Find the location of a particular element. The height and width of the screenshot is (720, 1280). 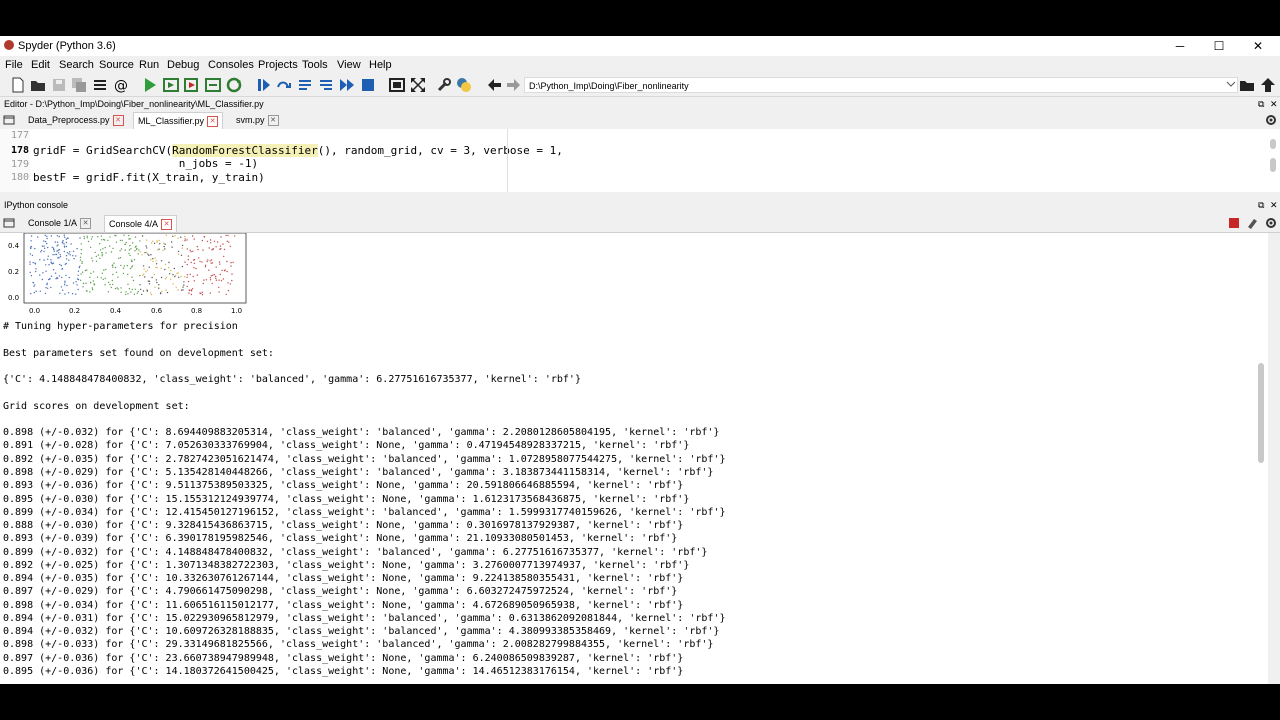

menu-source: Source is located at coordinates (116, 65).